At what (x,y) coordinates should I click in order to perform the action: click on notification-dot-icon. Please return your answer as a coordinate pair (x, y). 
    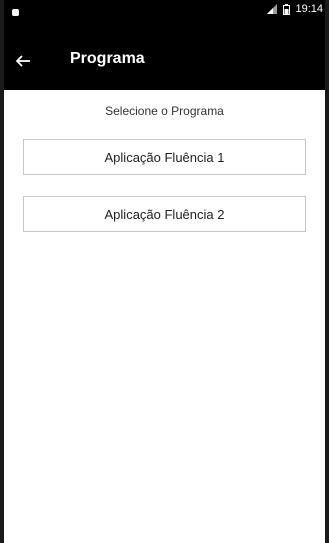
    Looking at the image, I should click on (15, 12).